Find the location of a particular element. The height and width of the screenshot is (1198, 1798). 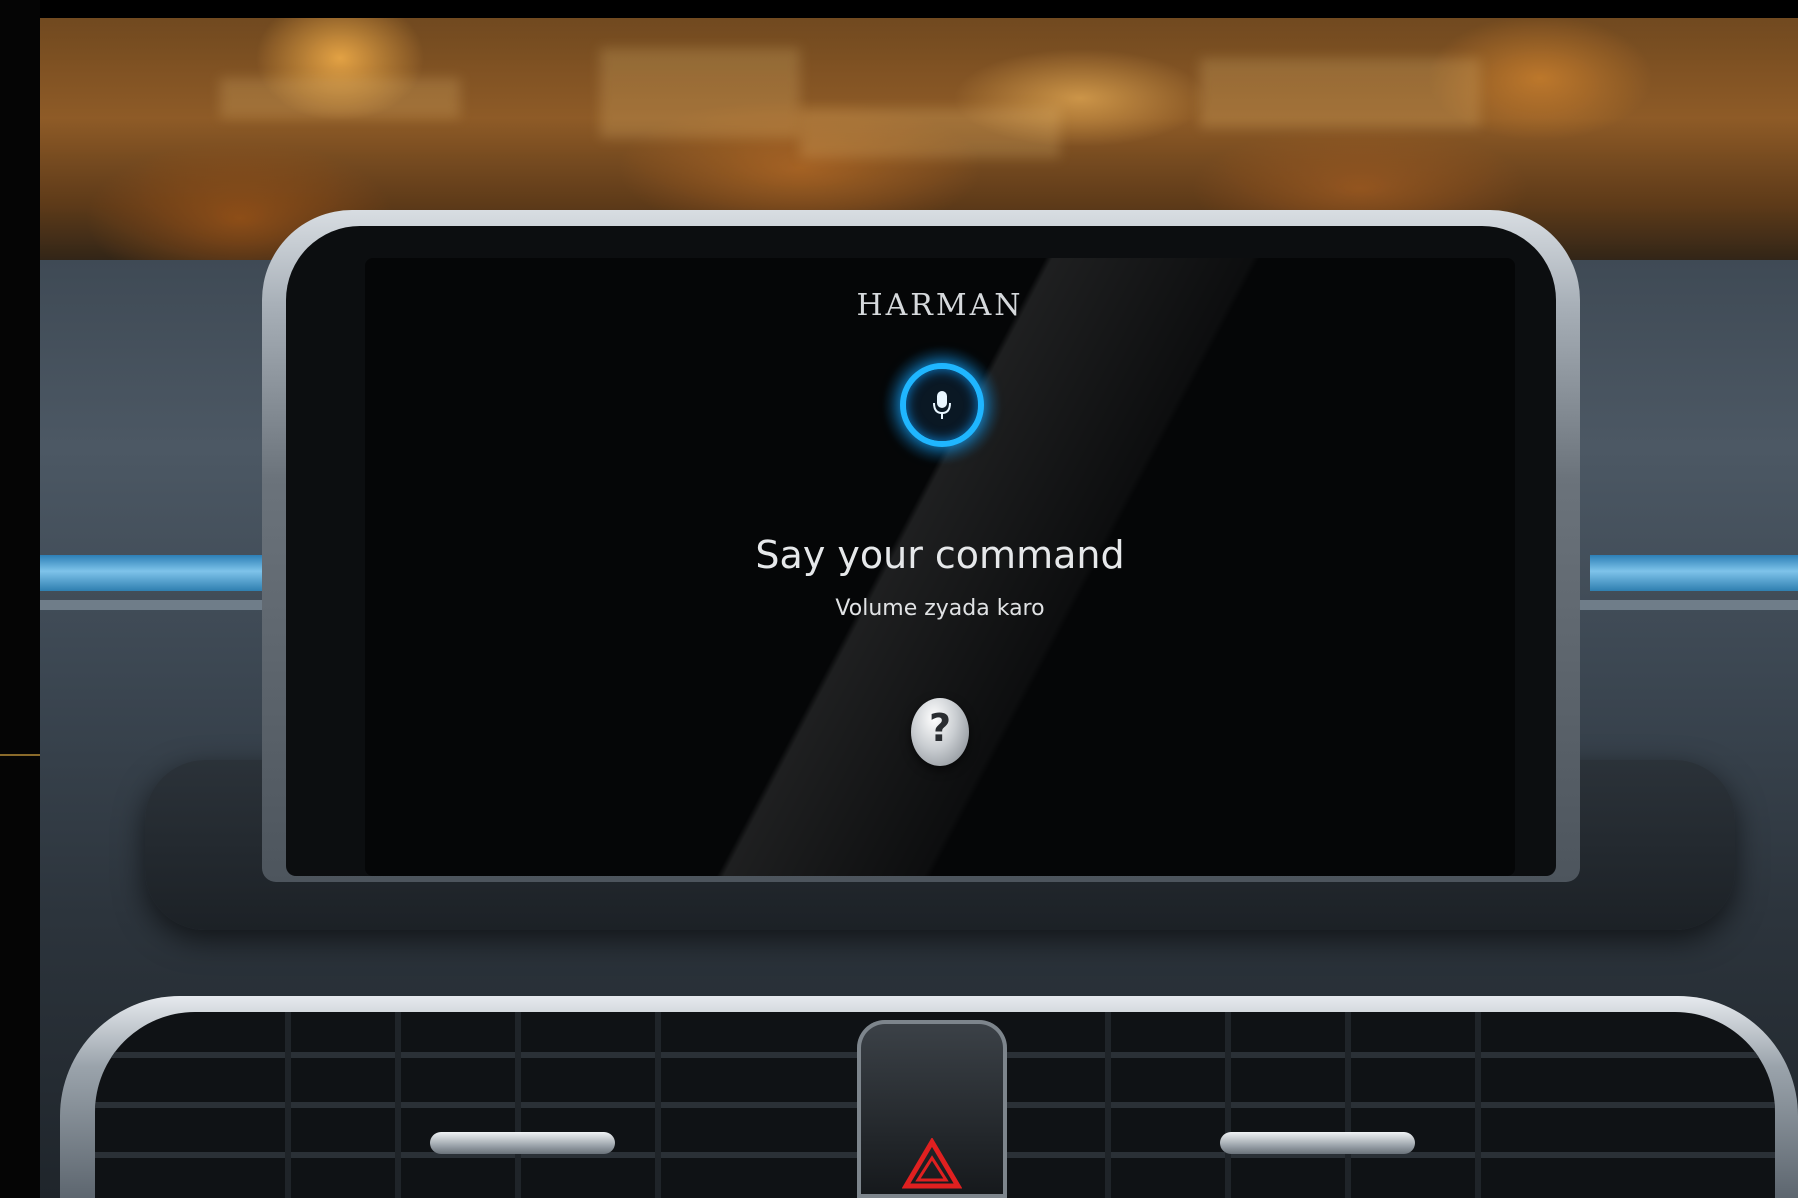

voice-listening-ring is located at coordinates (942, 405).